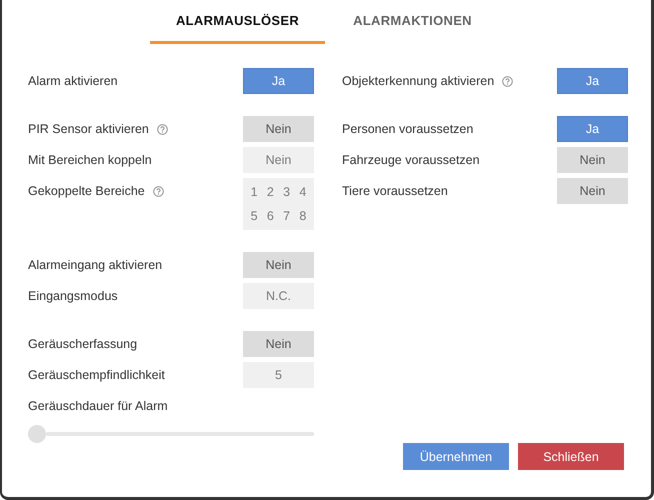 The height and width of the screenshot is (500, 654). I want to click on dialog-button: Schließen, so click(571, 456).